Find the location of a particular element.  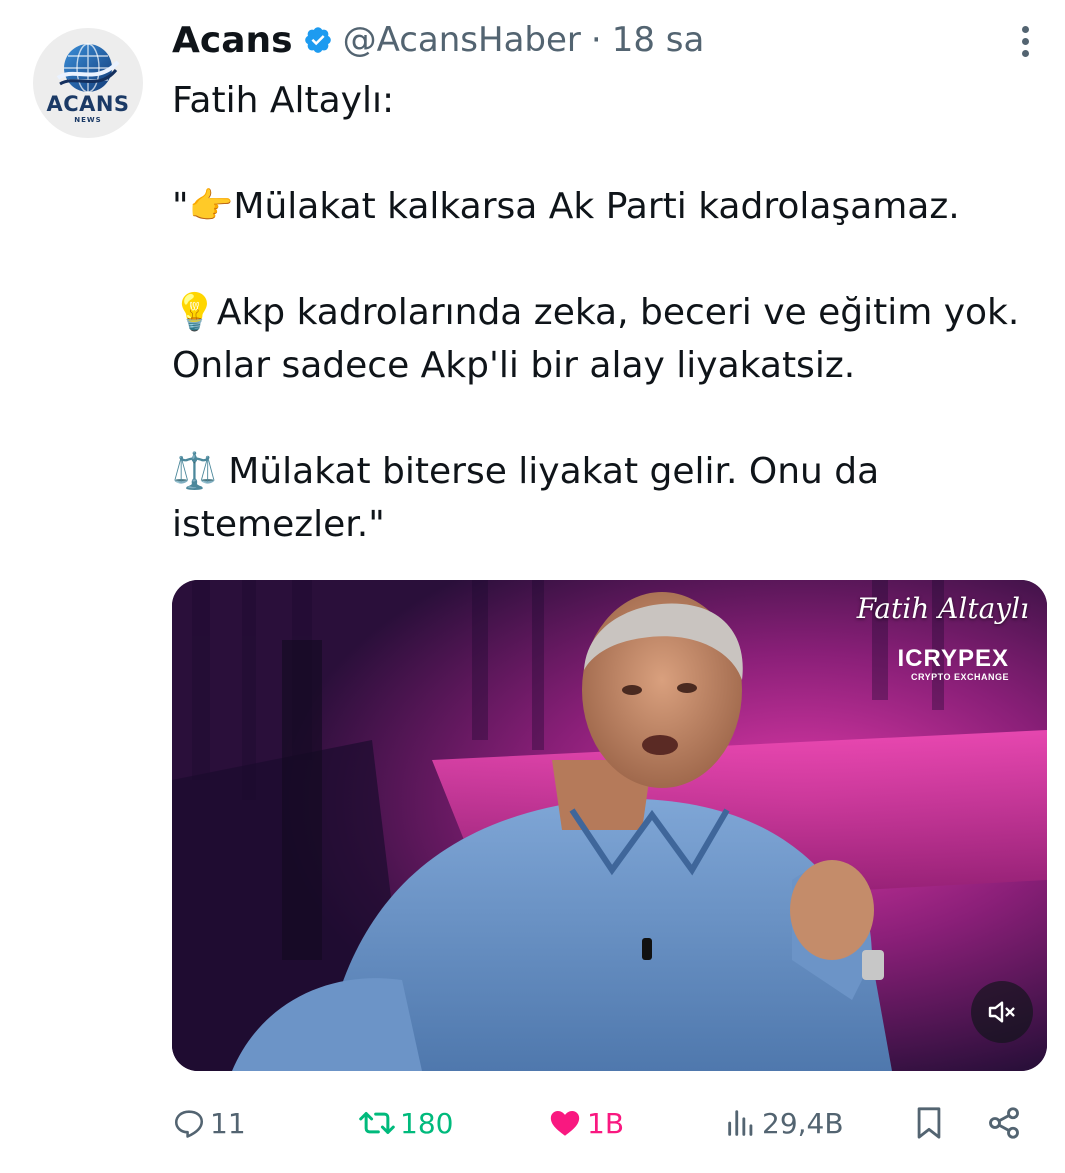

timestamp: 18 sa is located at coordinates (658, 40).